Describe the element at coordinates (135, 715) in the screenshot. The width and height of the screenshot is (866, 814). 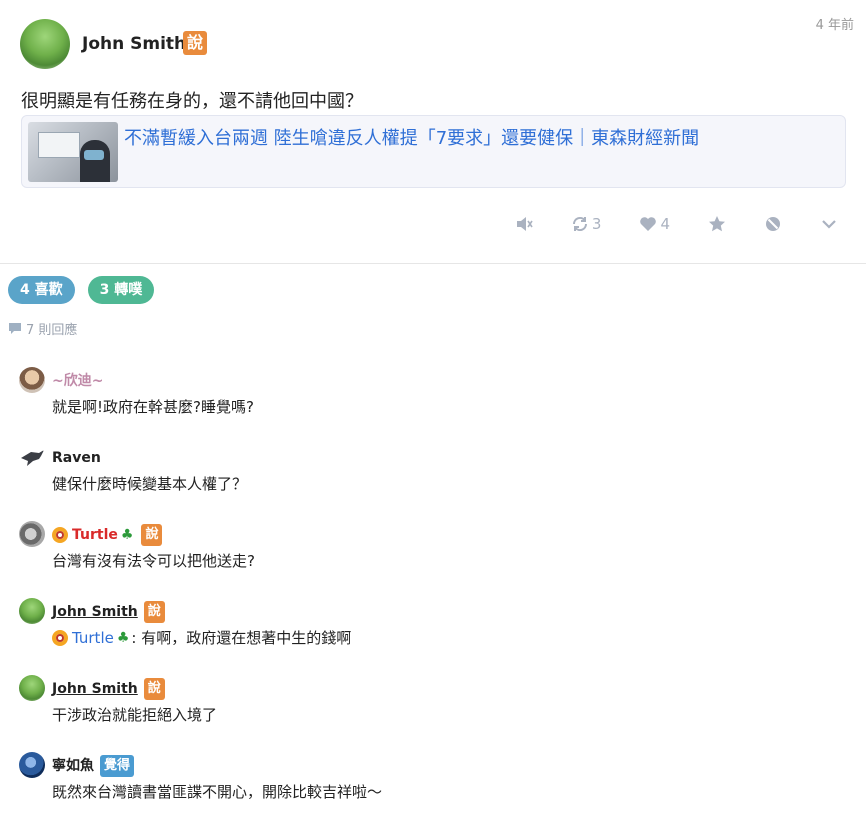
I see `response-text: 干涉政治就能拒絕入境了` at that location.